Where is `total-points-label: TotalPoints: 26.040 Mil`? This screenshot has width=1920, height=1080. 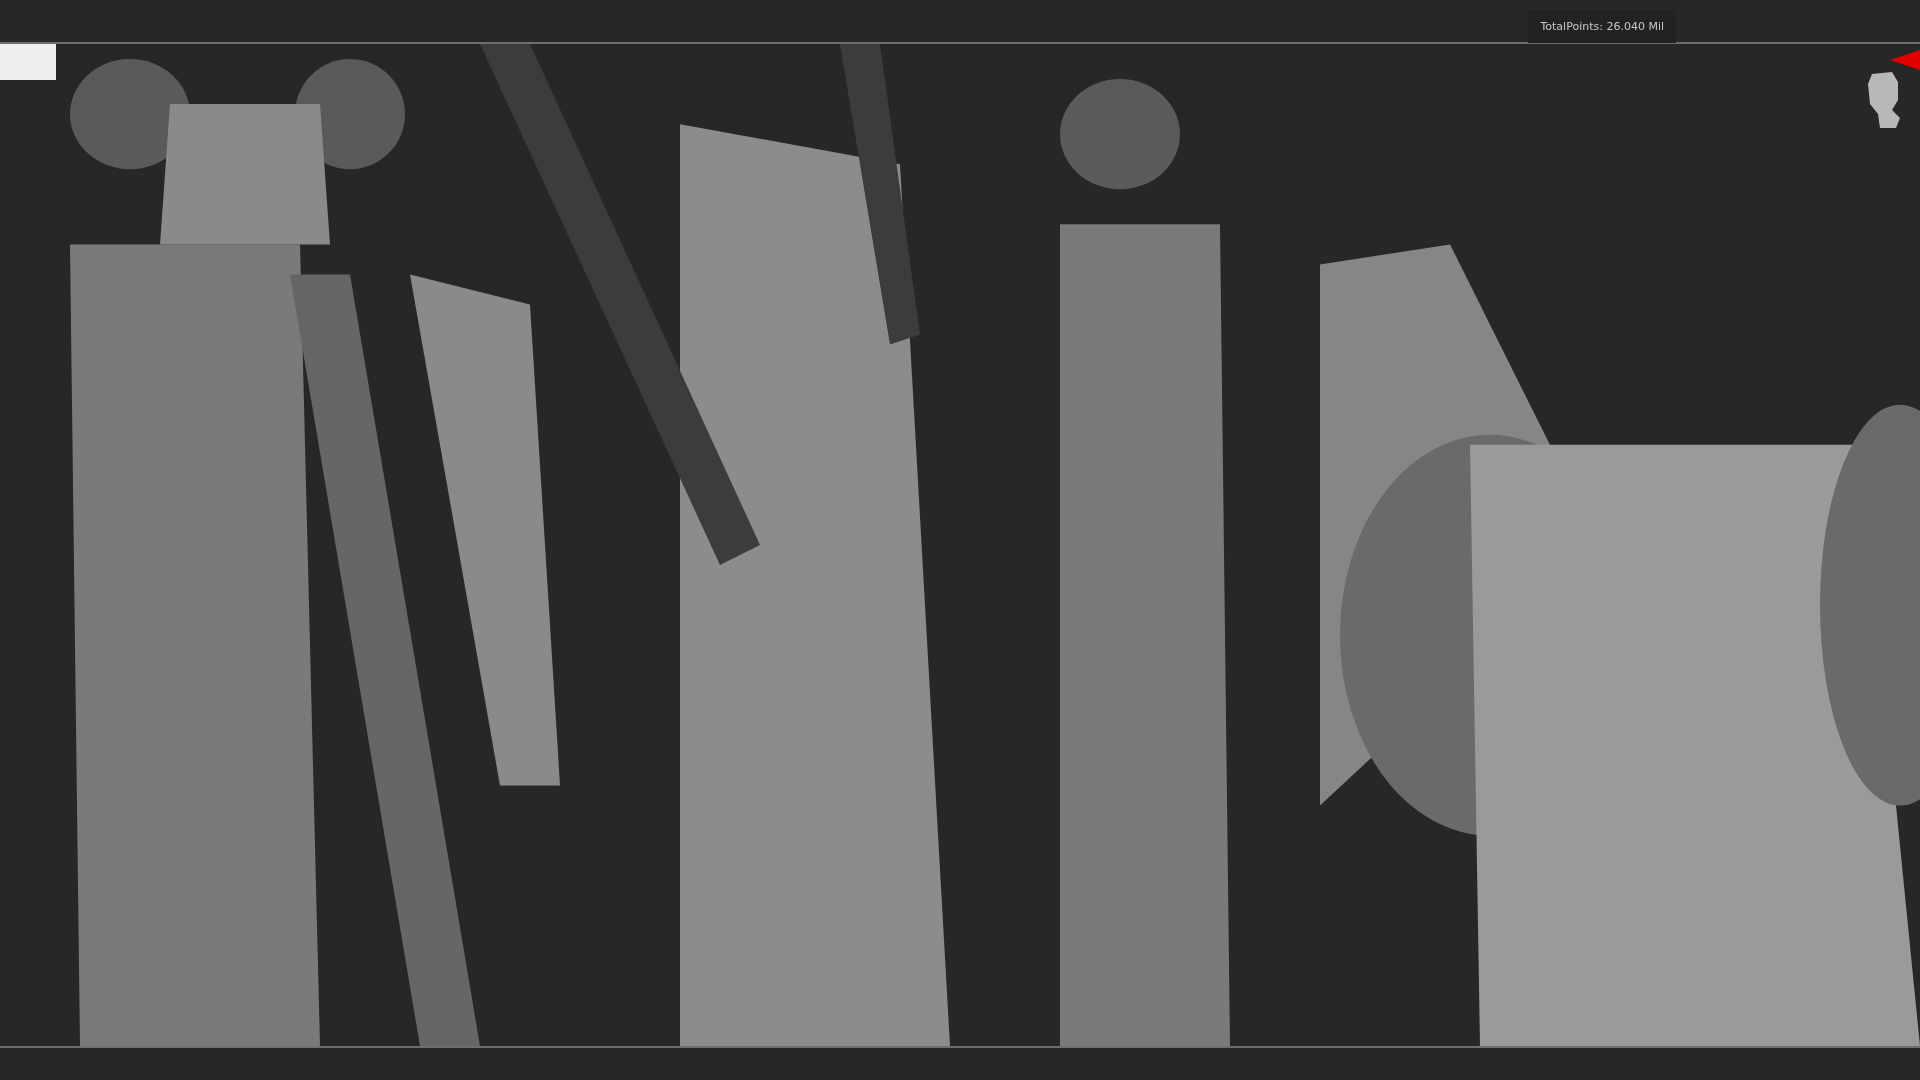 total-points-label: TotalPoints: 26.040 Mil is located at coordinates (1602, 26).